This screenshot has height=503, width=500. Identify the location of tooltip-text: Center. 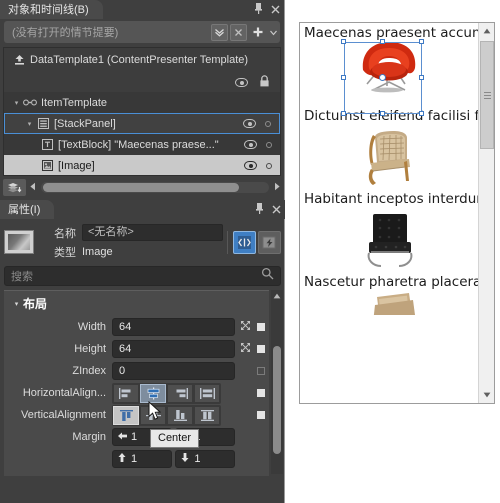
(175, 438).